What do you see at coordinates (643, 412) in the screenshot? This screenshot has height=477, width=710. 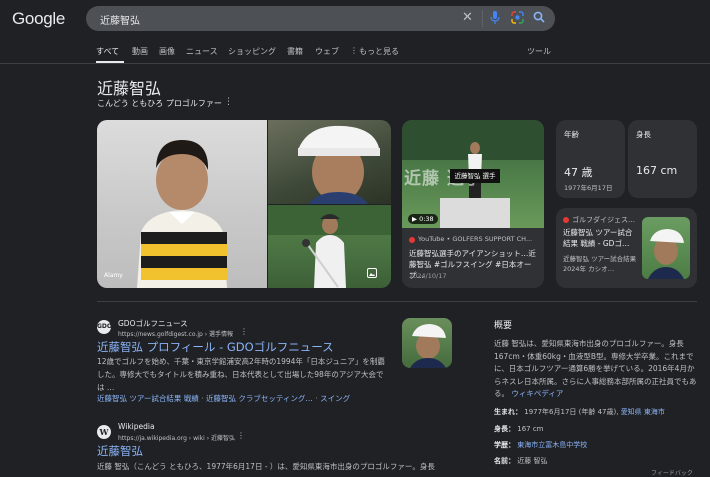 I see `fact-link: 愛知県 東海市` at bounding box center [643, 412].